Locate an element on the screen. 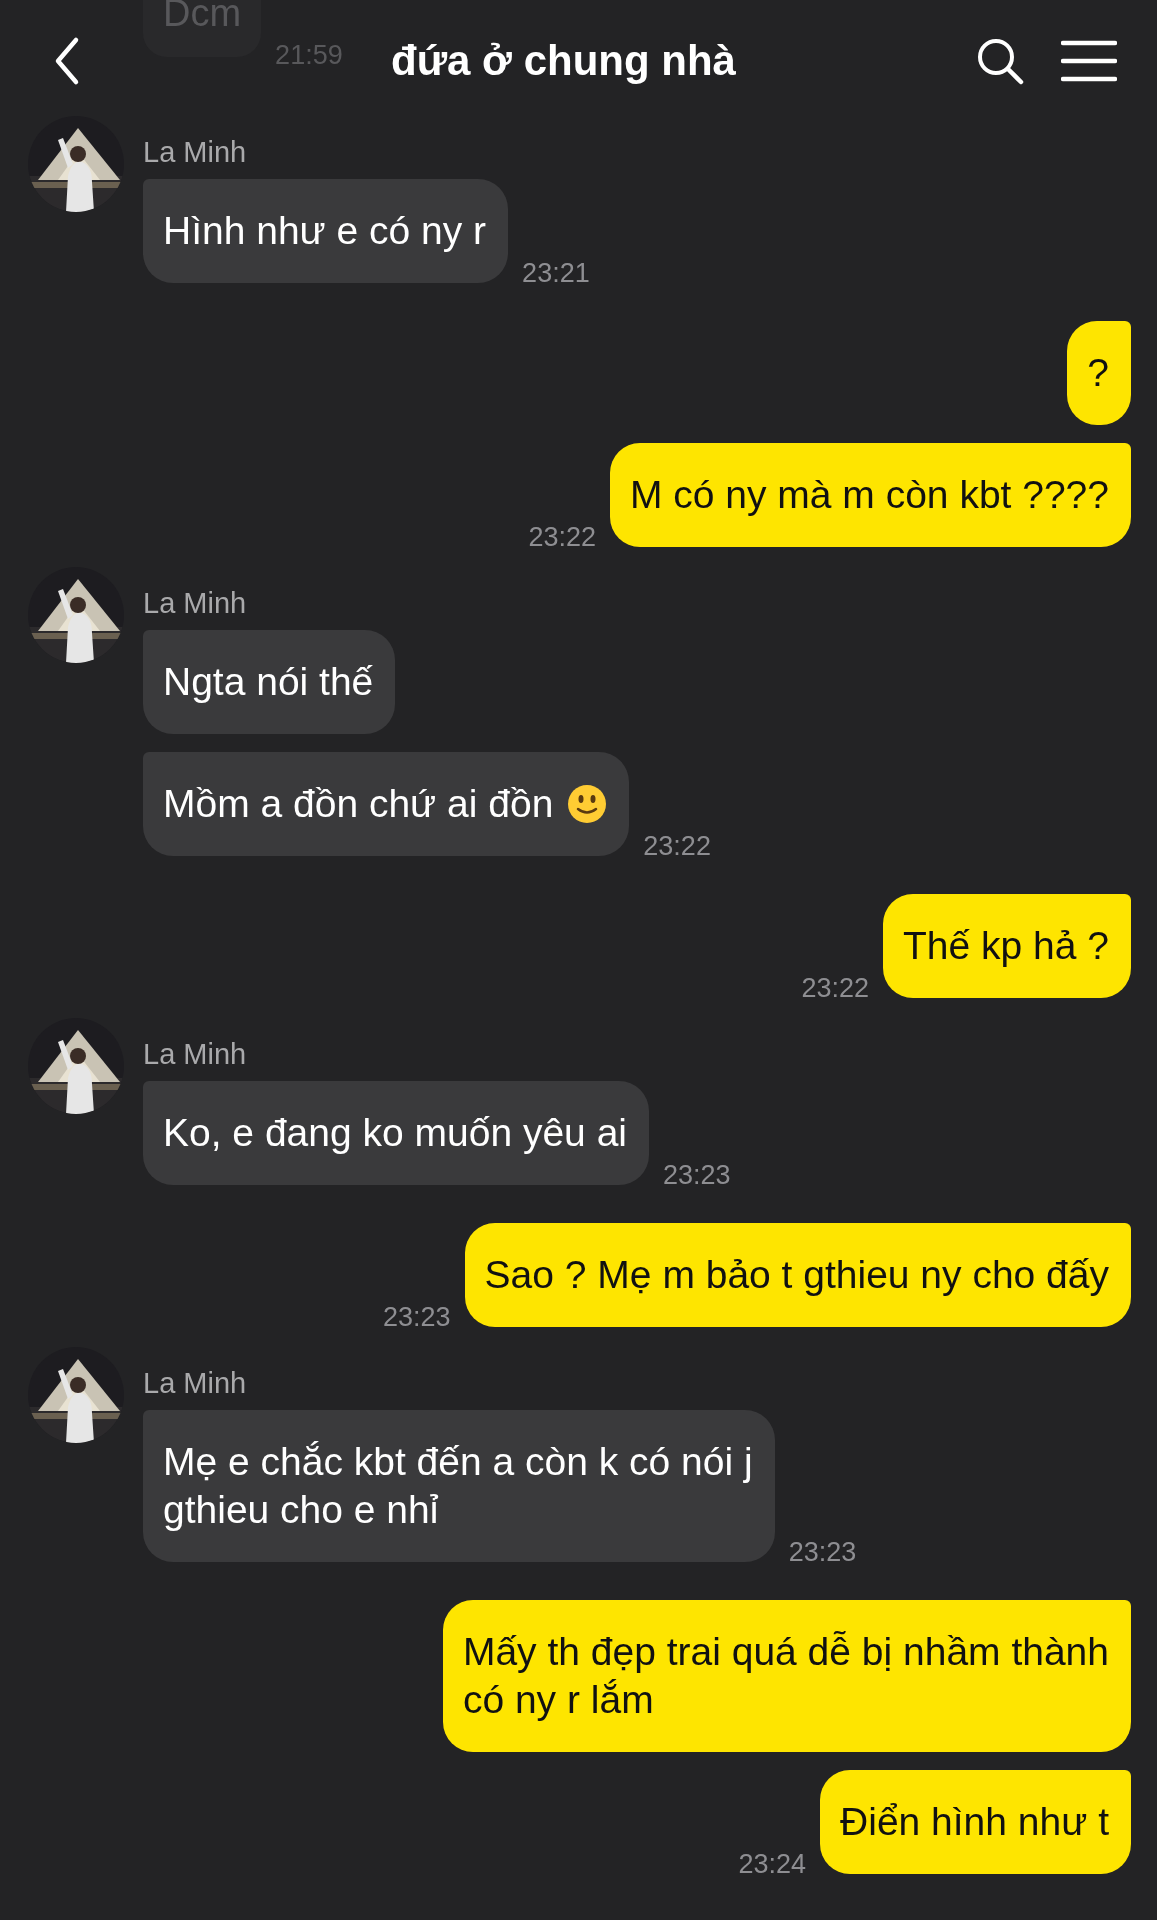  message-bubble: Ko, e đang ko muốn yêu ai is located at coordinates (396, 1133).